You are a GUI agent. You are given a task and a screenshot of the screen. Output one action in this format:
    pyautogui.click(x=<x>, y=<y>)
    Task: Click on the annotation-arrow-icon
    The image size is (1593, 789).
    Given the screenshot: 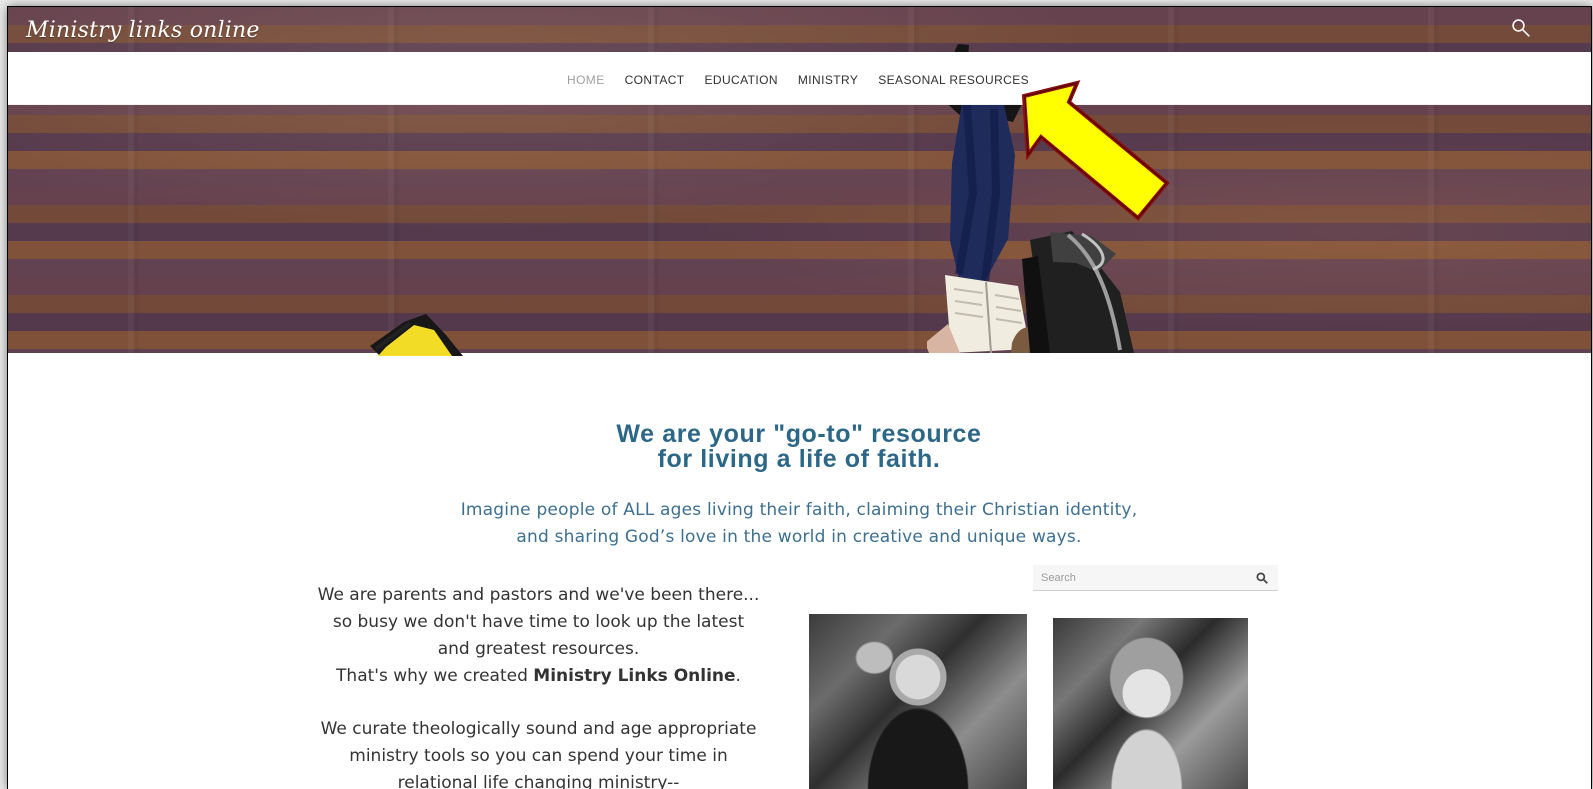 What is the action you would take?
    pyautogui.click(x=1095, y=150)
    